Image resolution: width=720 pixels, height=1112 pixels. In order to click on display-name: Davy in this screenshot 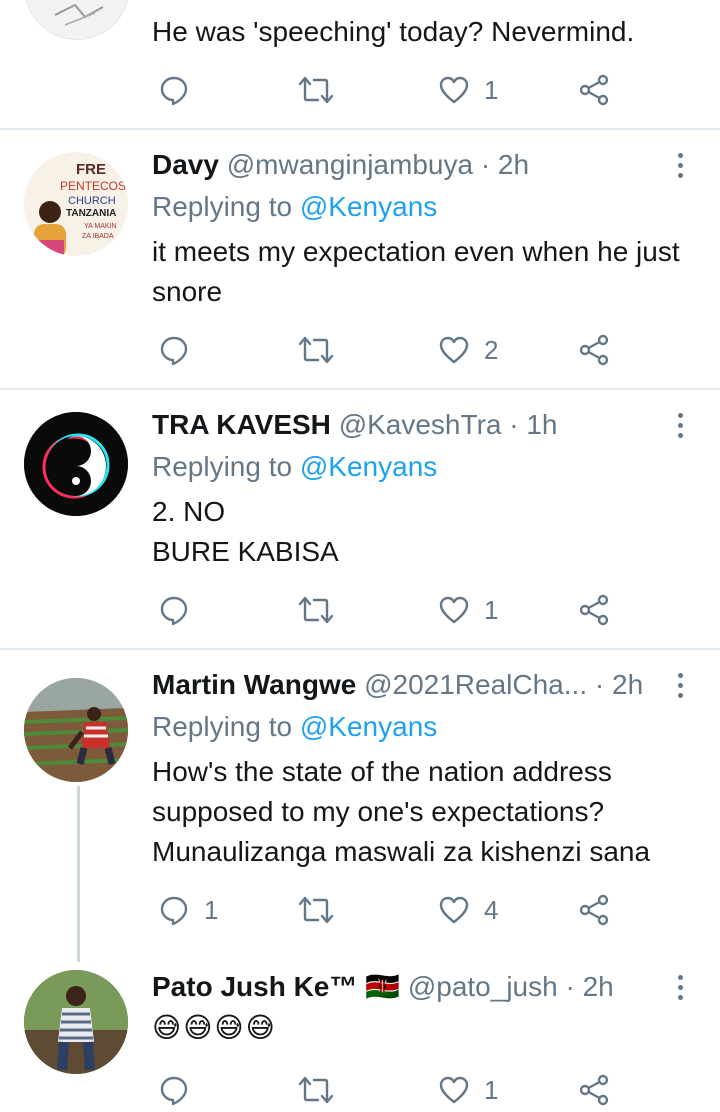, I will do `click(185, 164)`.